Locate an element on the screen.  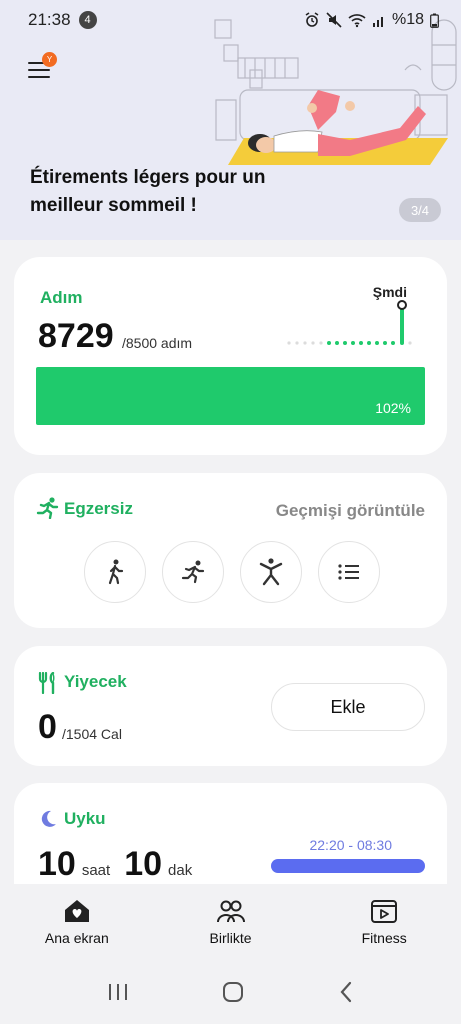
moon-icon is located at coordinates (48, 818).